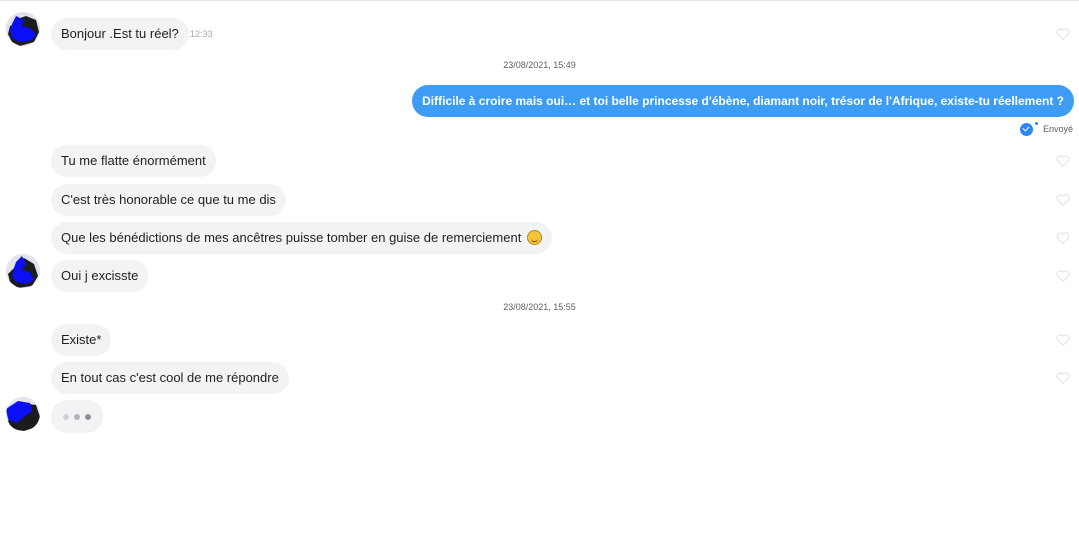 The image size is (1079, 537). What do you see at coordinates (201, 34) in the screenshot?
I see `message-time: 12:33` at bounding box center [201, 34].